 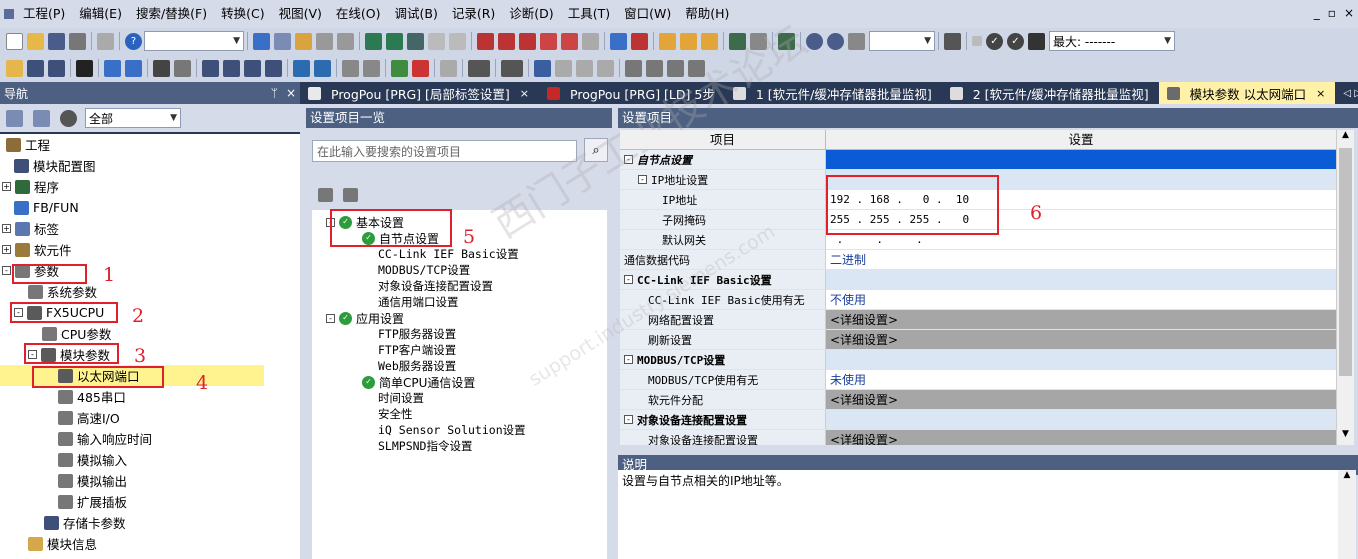 What do you see at coordinates (301, 68) in the screenshot?
I see `network-icon` at bounding box center [301, 68].